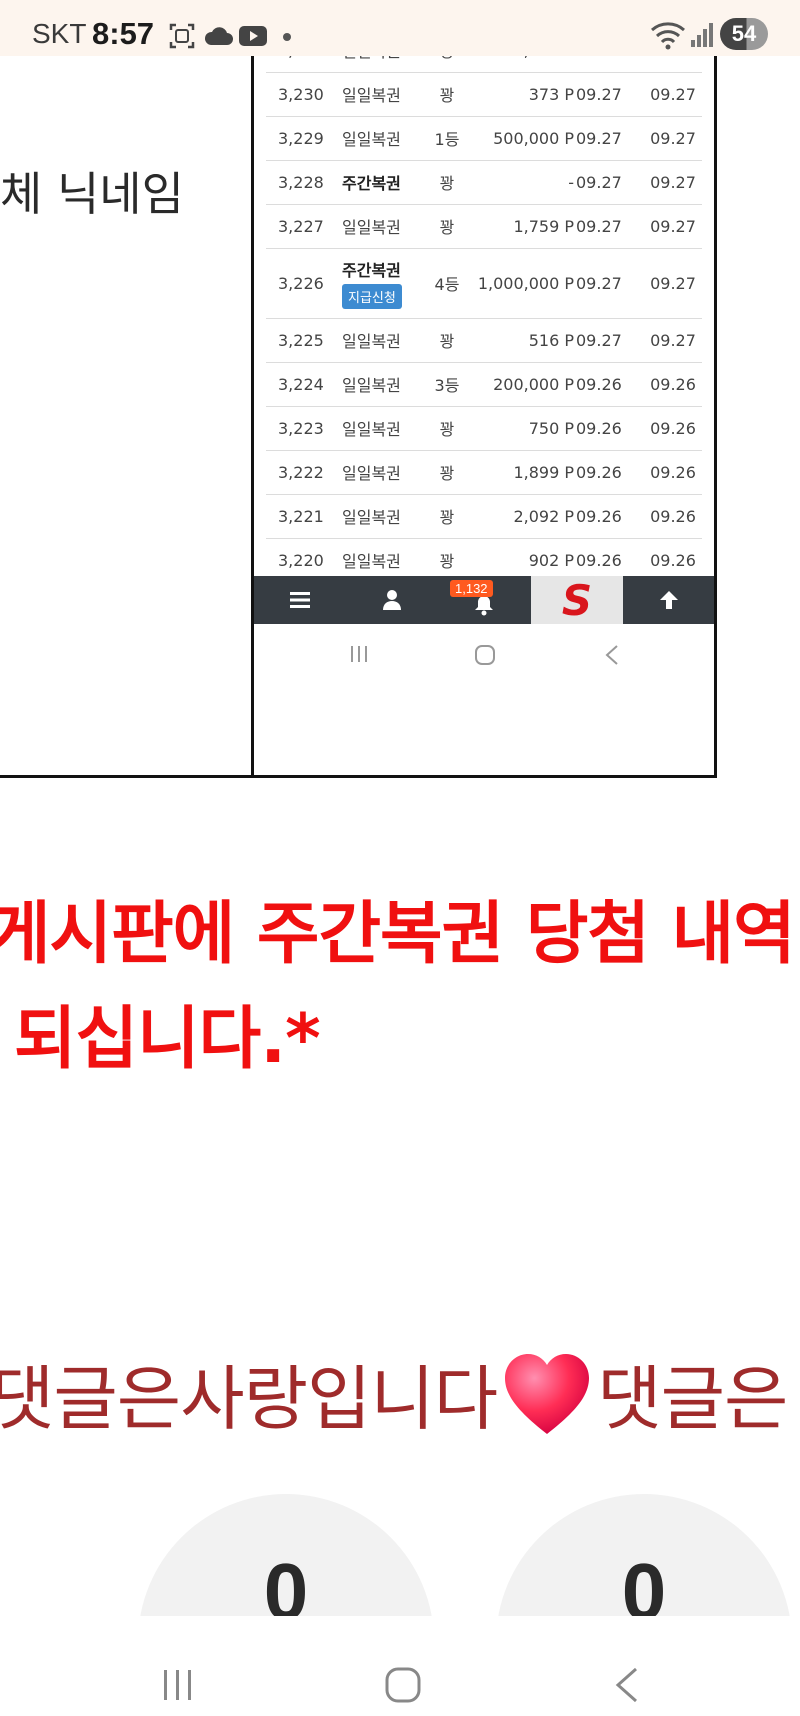  I want to click on recent-apps-icon, so click(359, 654).